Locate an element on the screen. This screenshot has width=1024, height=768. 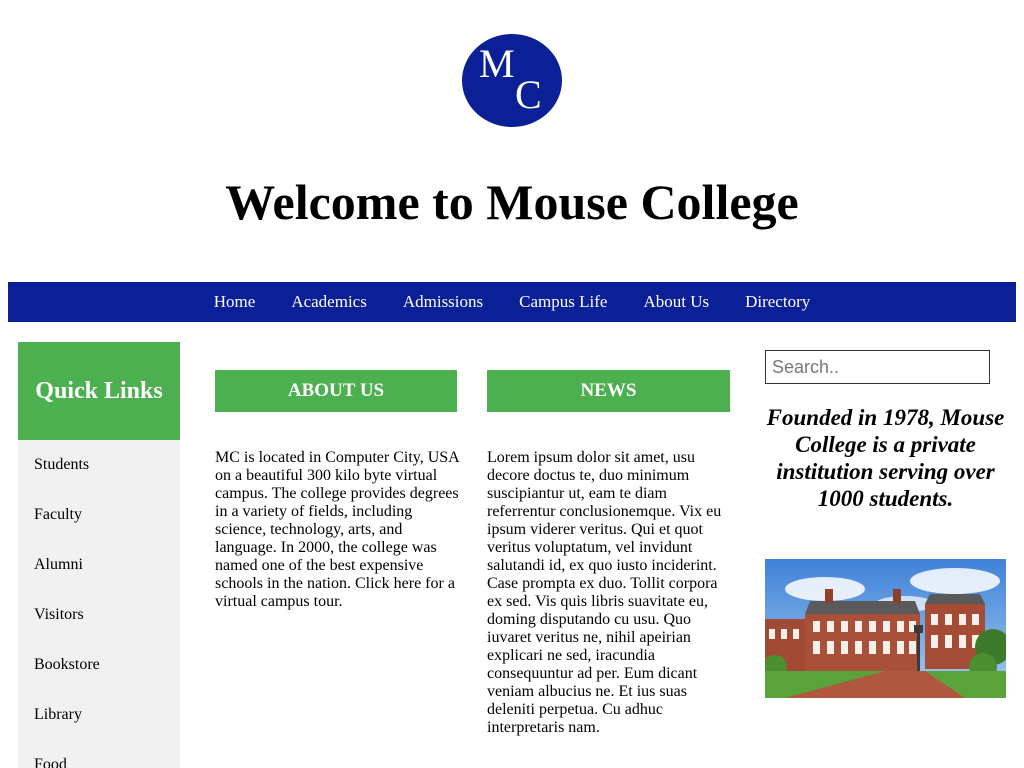
sidebar-link-bookstore: Bookstore is located at coordinates (99, 665).